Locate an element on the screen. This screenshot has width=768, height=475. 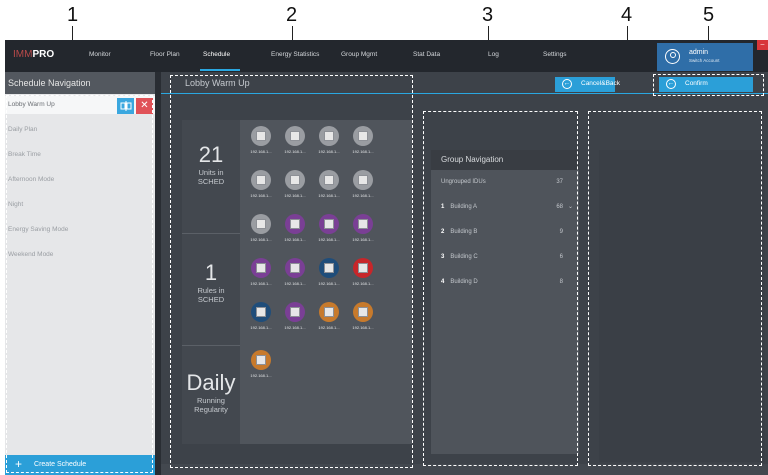
close-icon: – is located at coordinates (762, 45).